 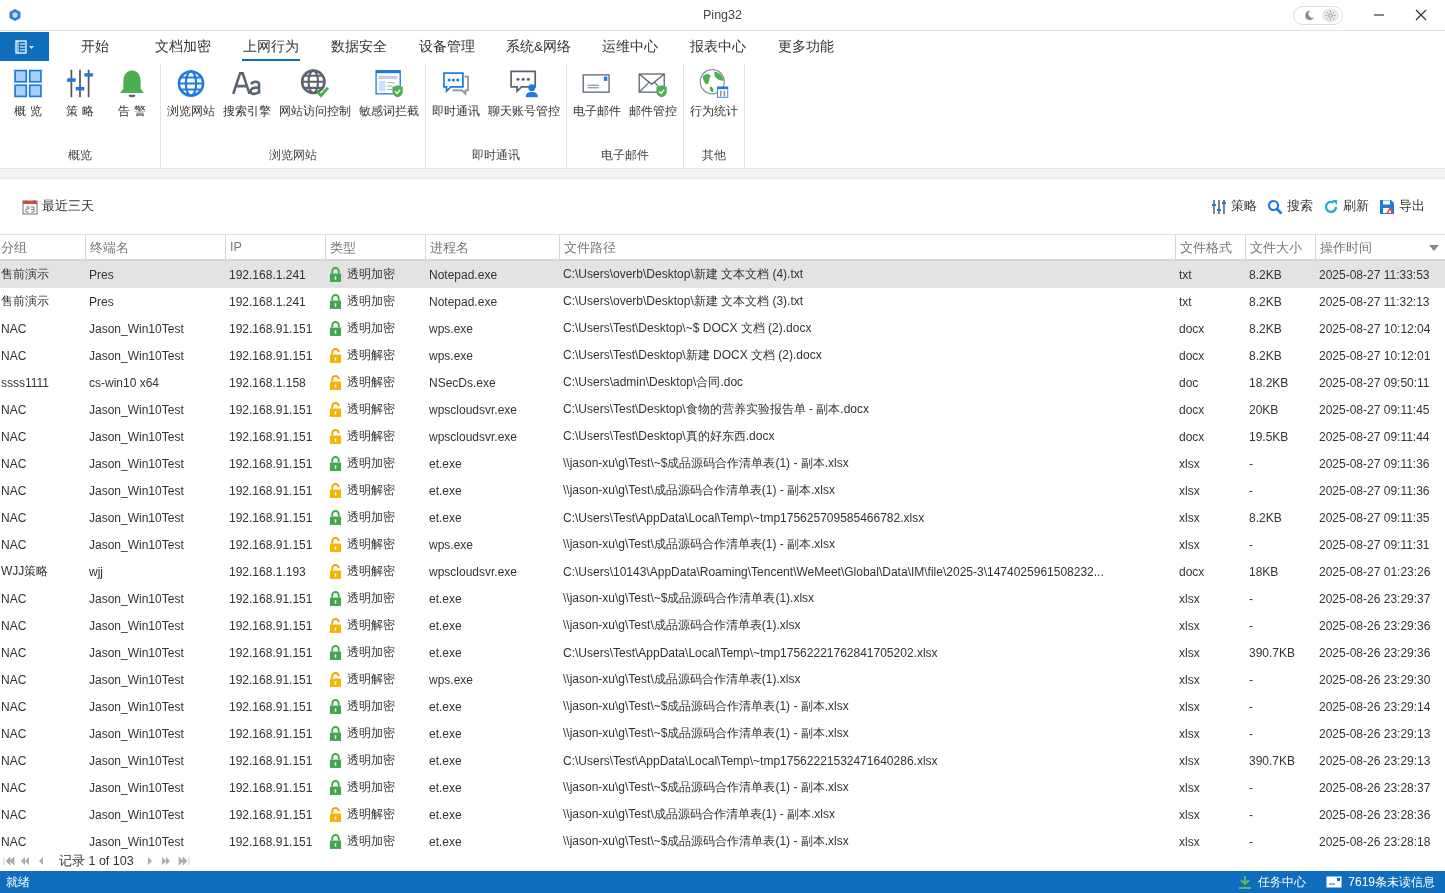 I want to click on table-row: NAC Jason_Win10Test 192.168.91.151 透明加密 et.exe \\jason-xu\g\Test\~$成品源码合作清单表(1) - 副本.xlsx xlsx - 2025-08-27 09:11:36, so click(x=722, y=463).